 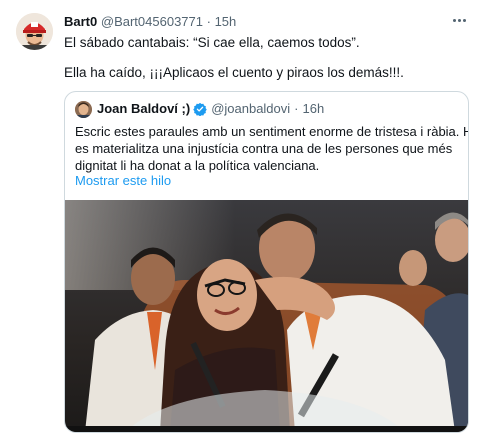 I want to click on author-handle: @Bart045603771, so click(x=152, y=21).